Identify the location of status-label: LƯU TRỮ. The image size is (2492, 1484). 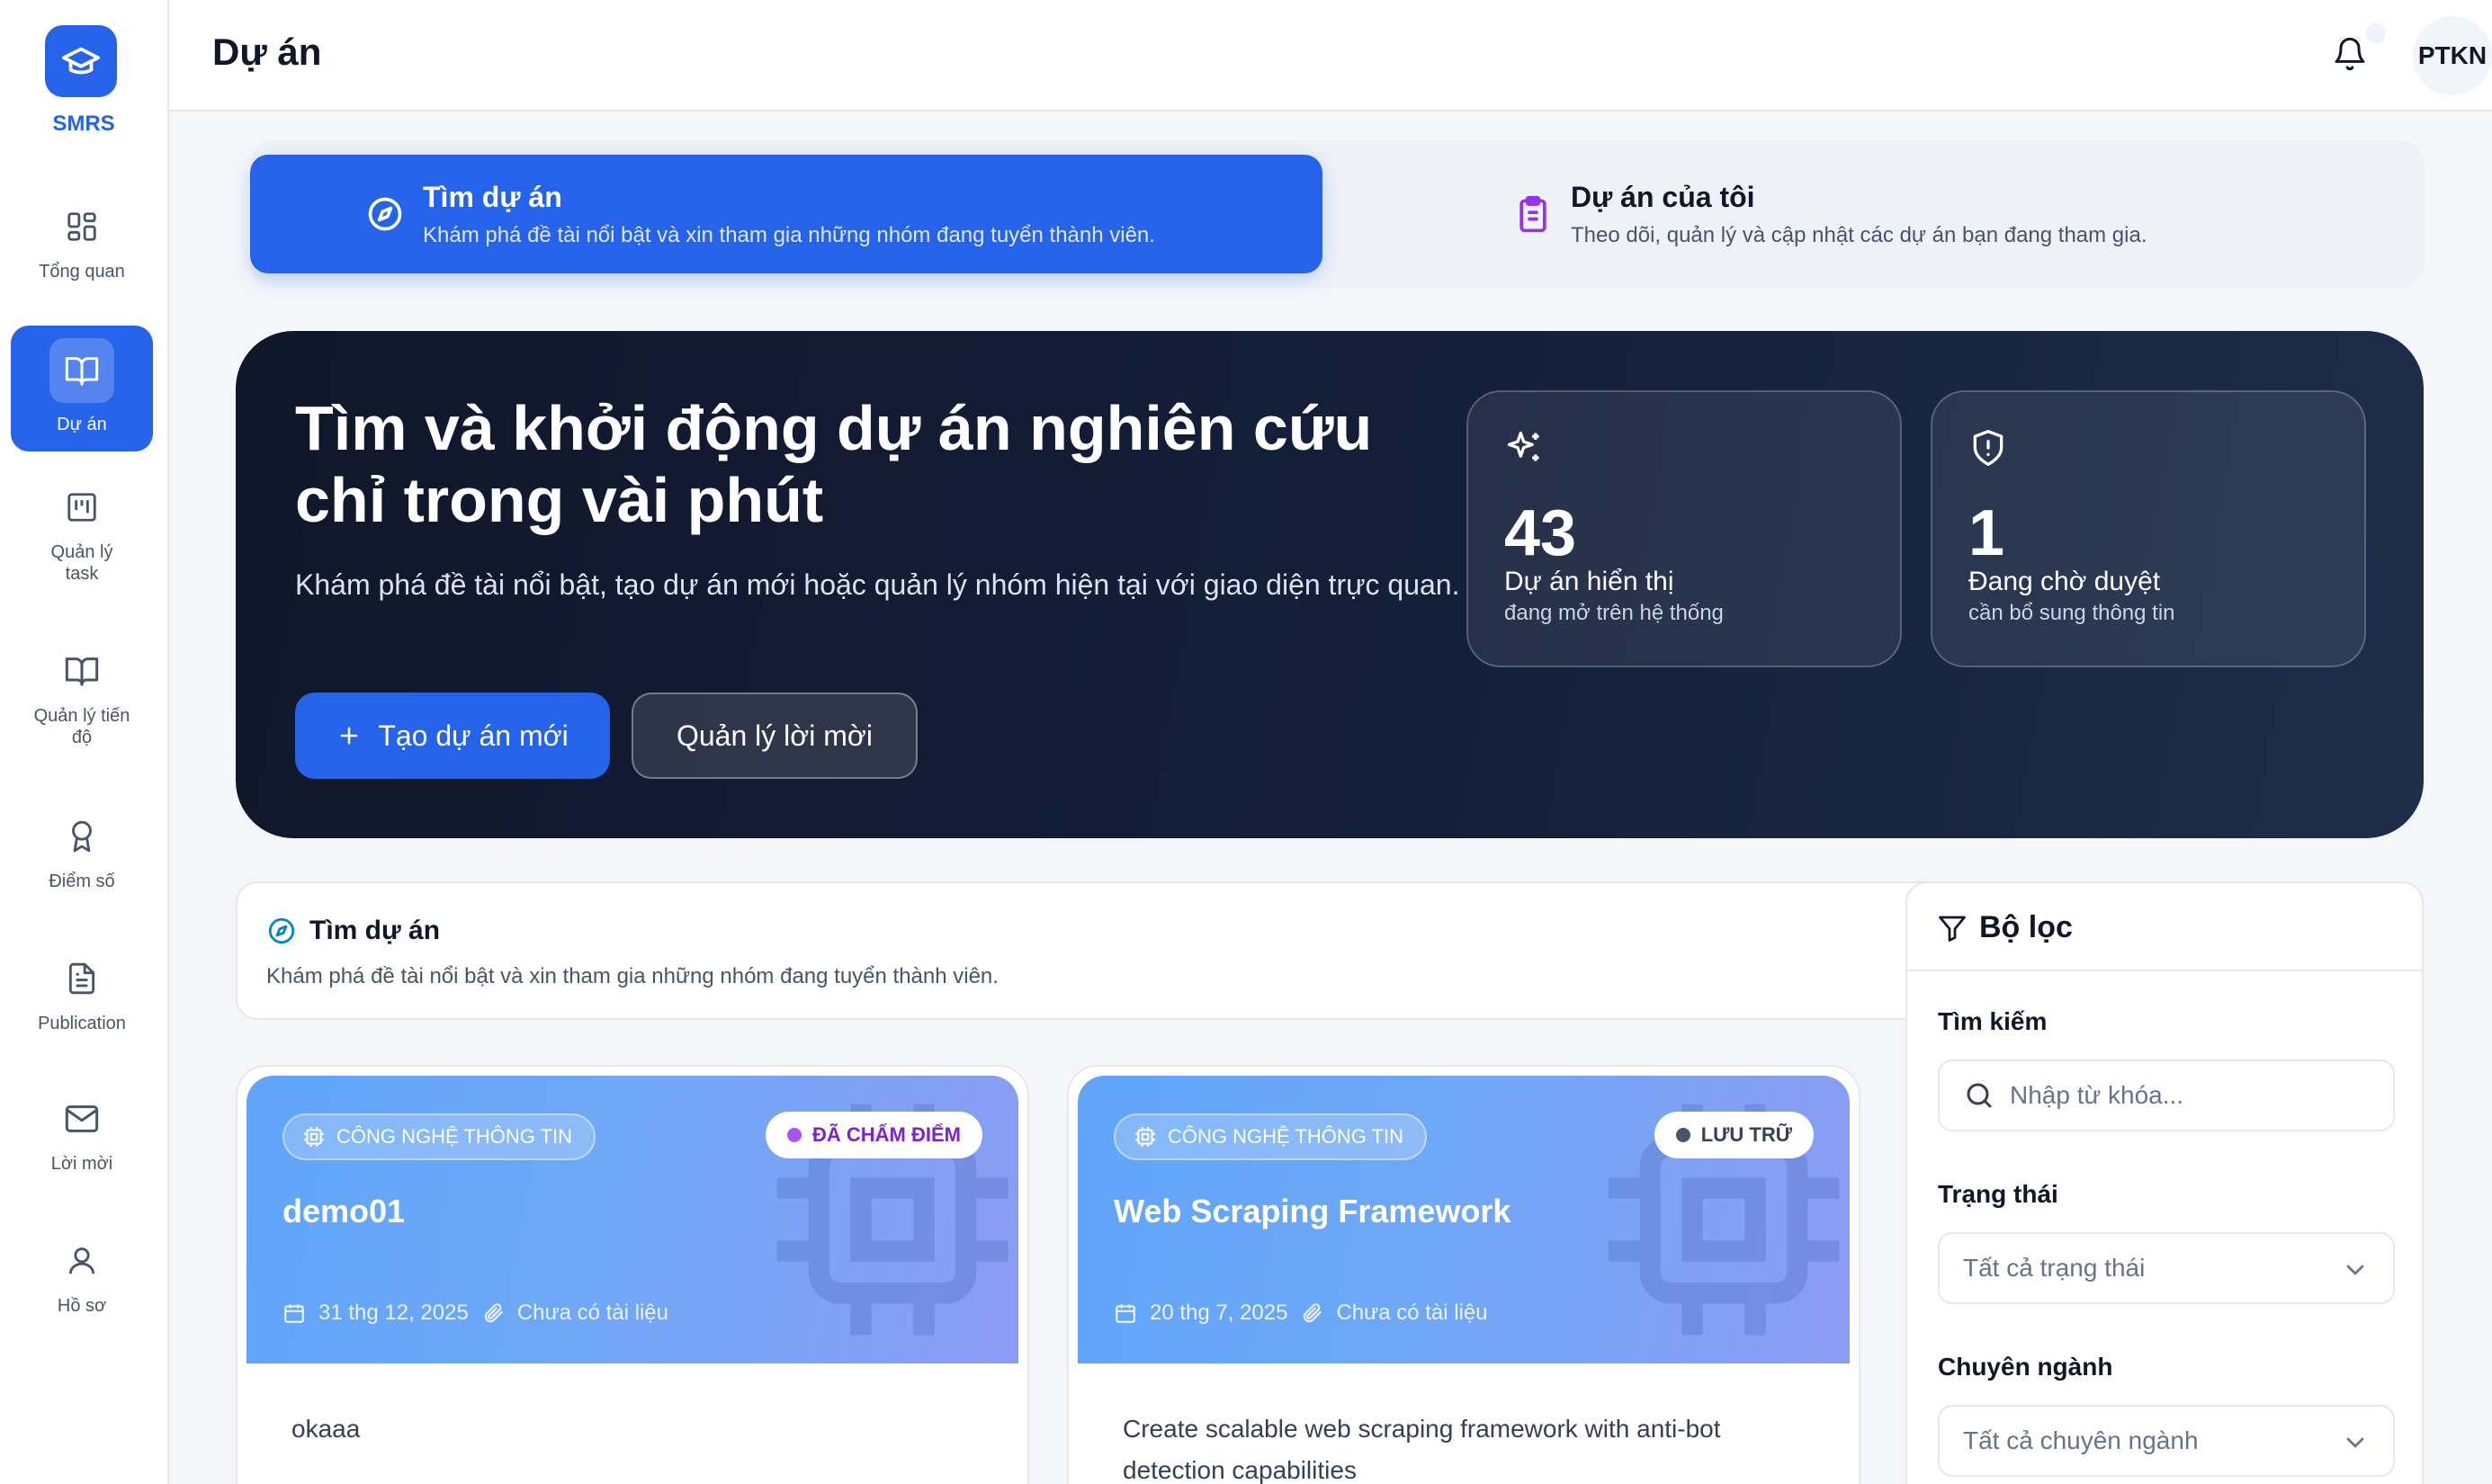
(1746, 1134).